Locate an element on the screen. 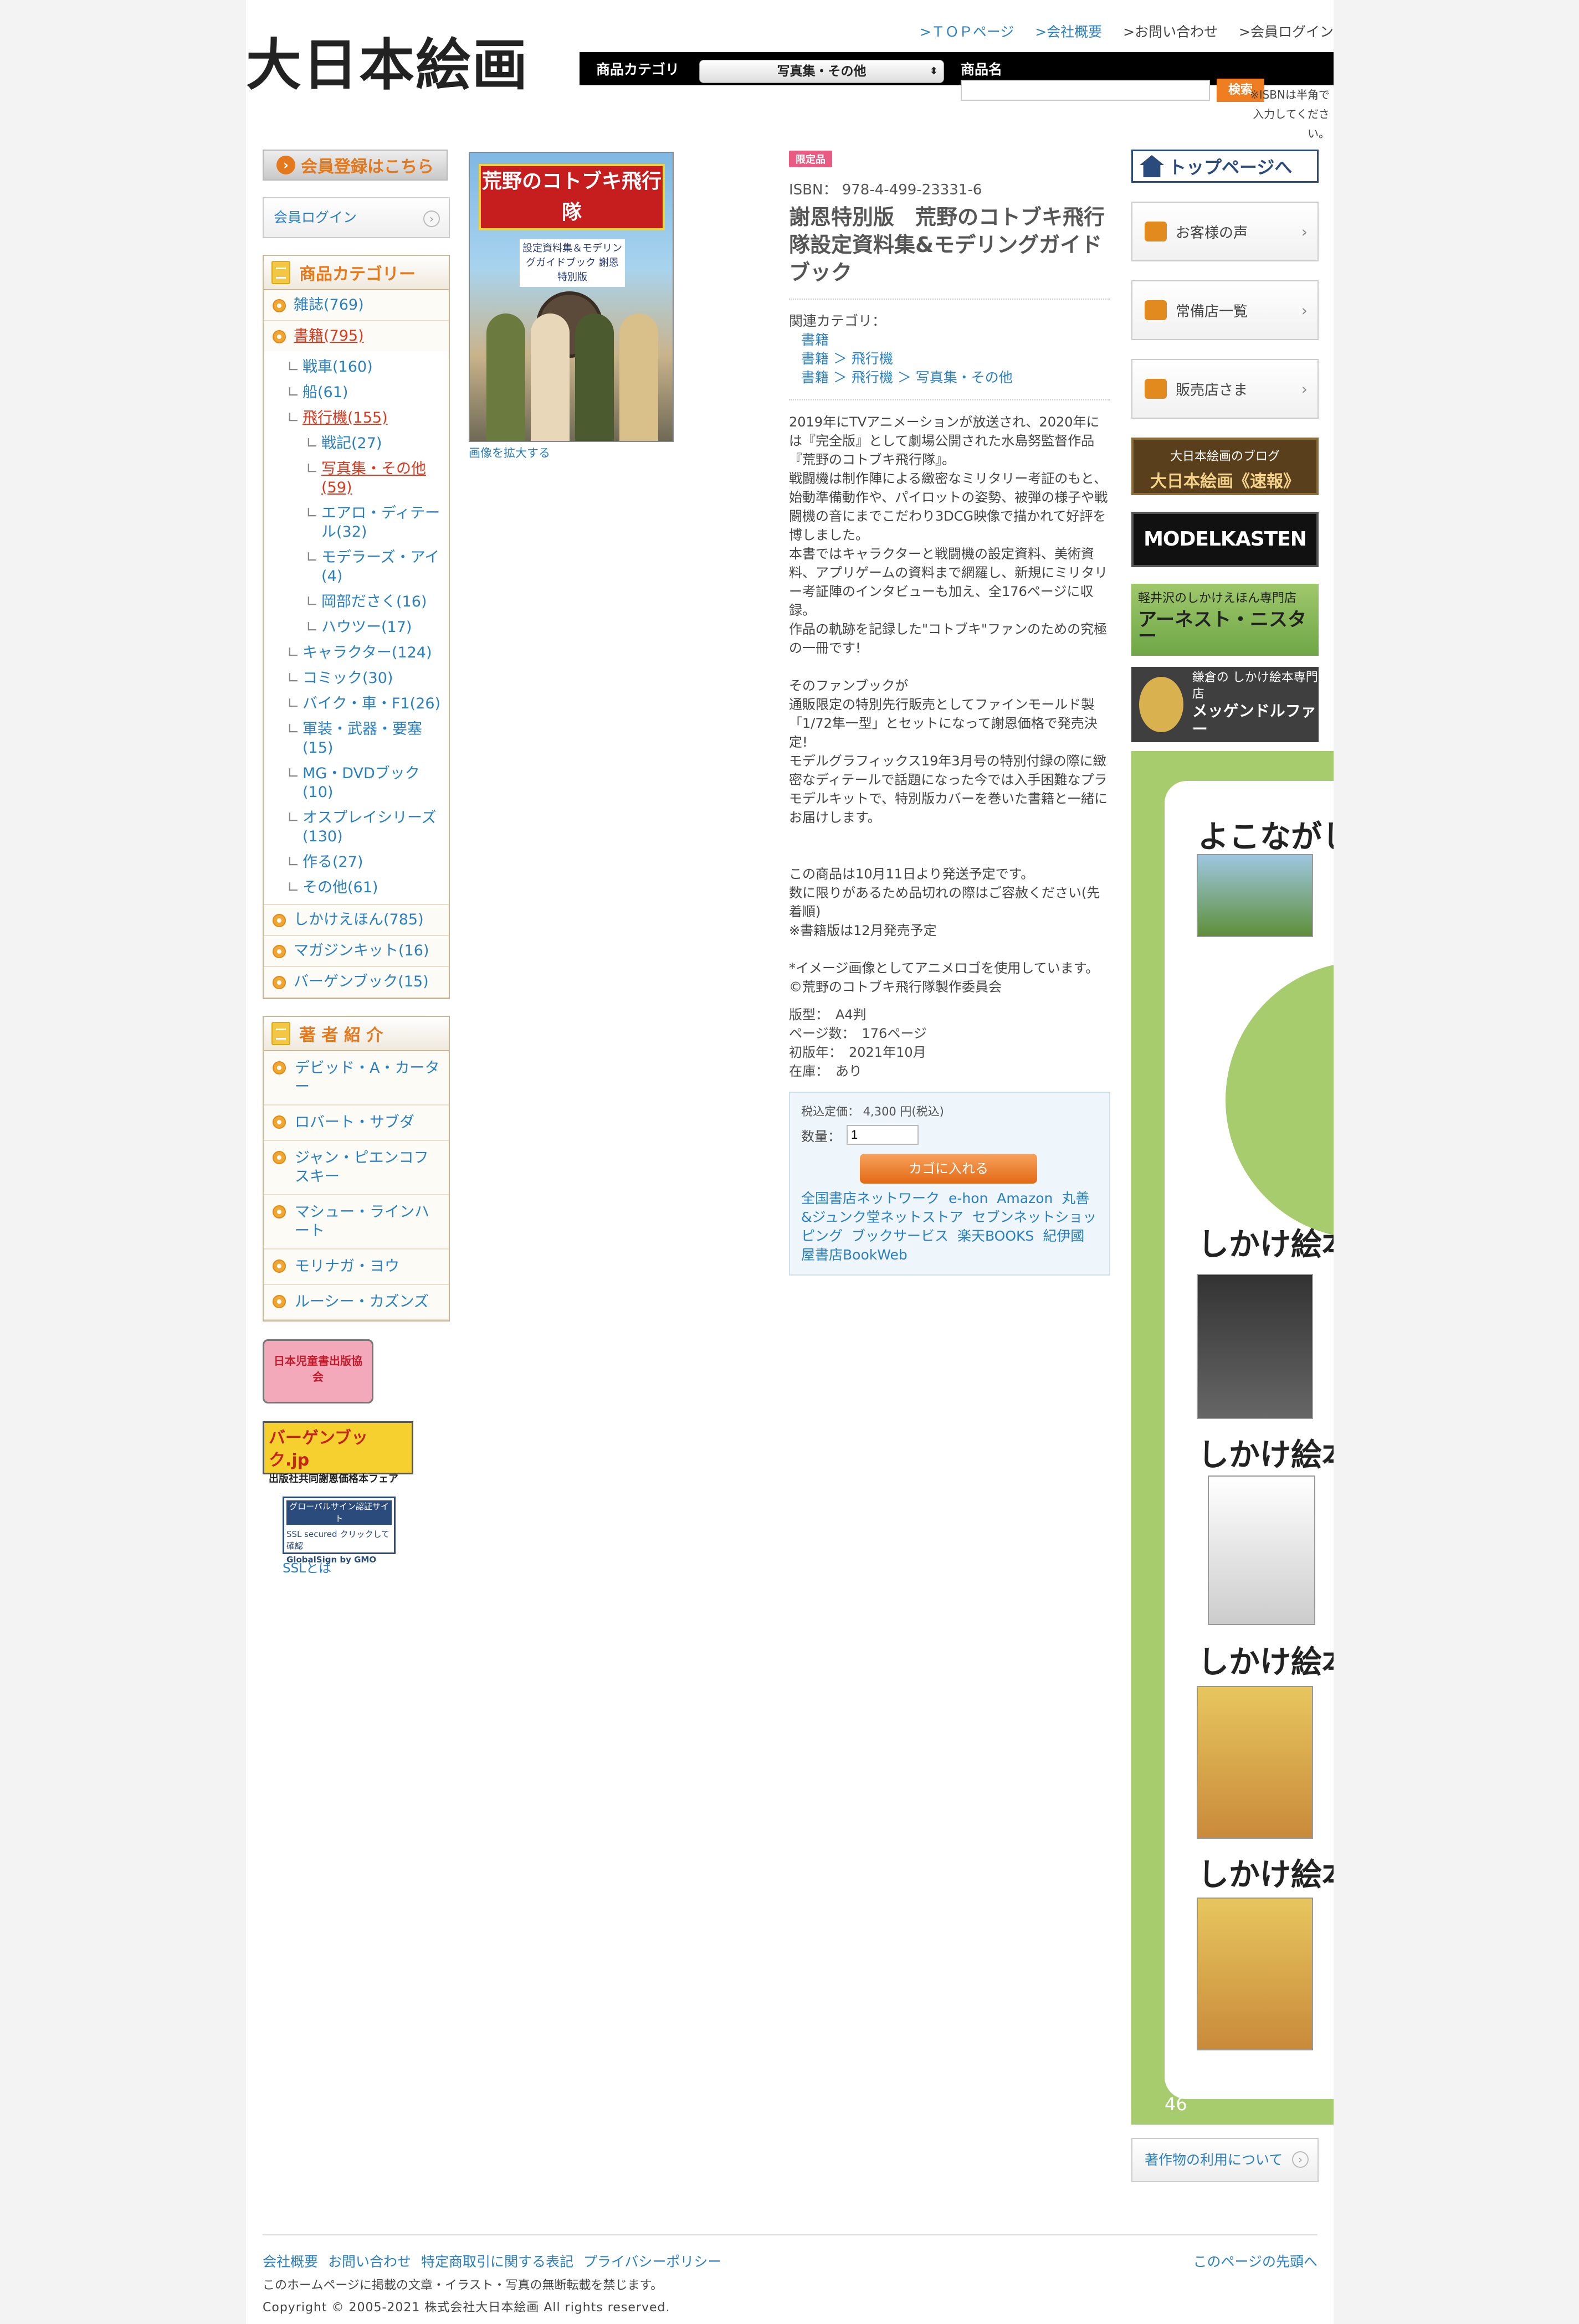  footer-link: プライバシーポリシー is located at coordinates (652, 2262).